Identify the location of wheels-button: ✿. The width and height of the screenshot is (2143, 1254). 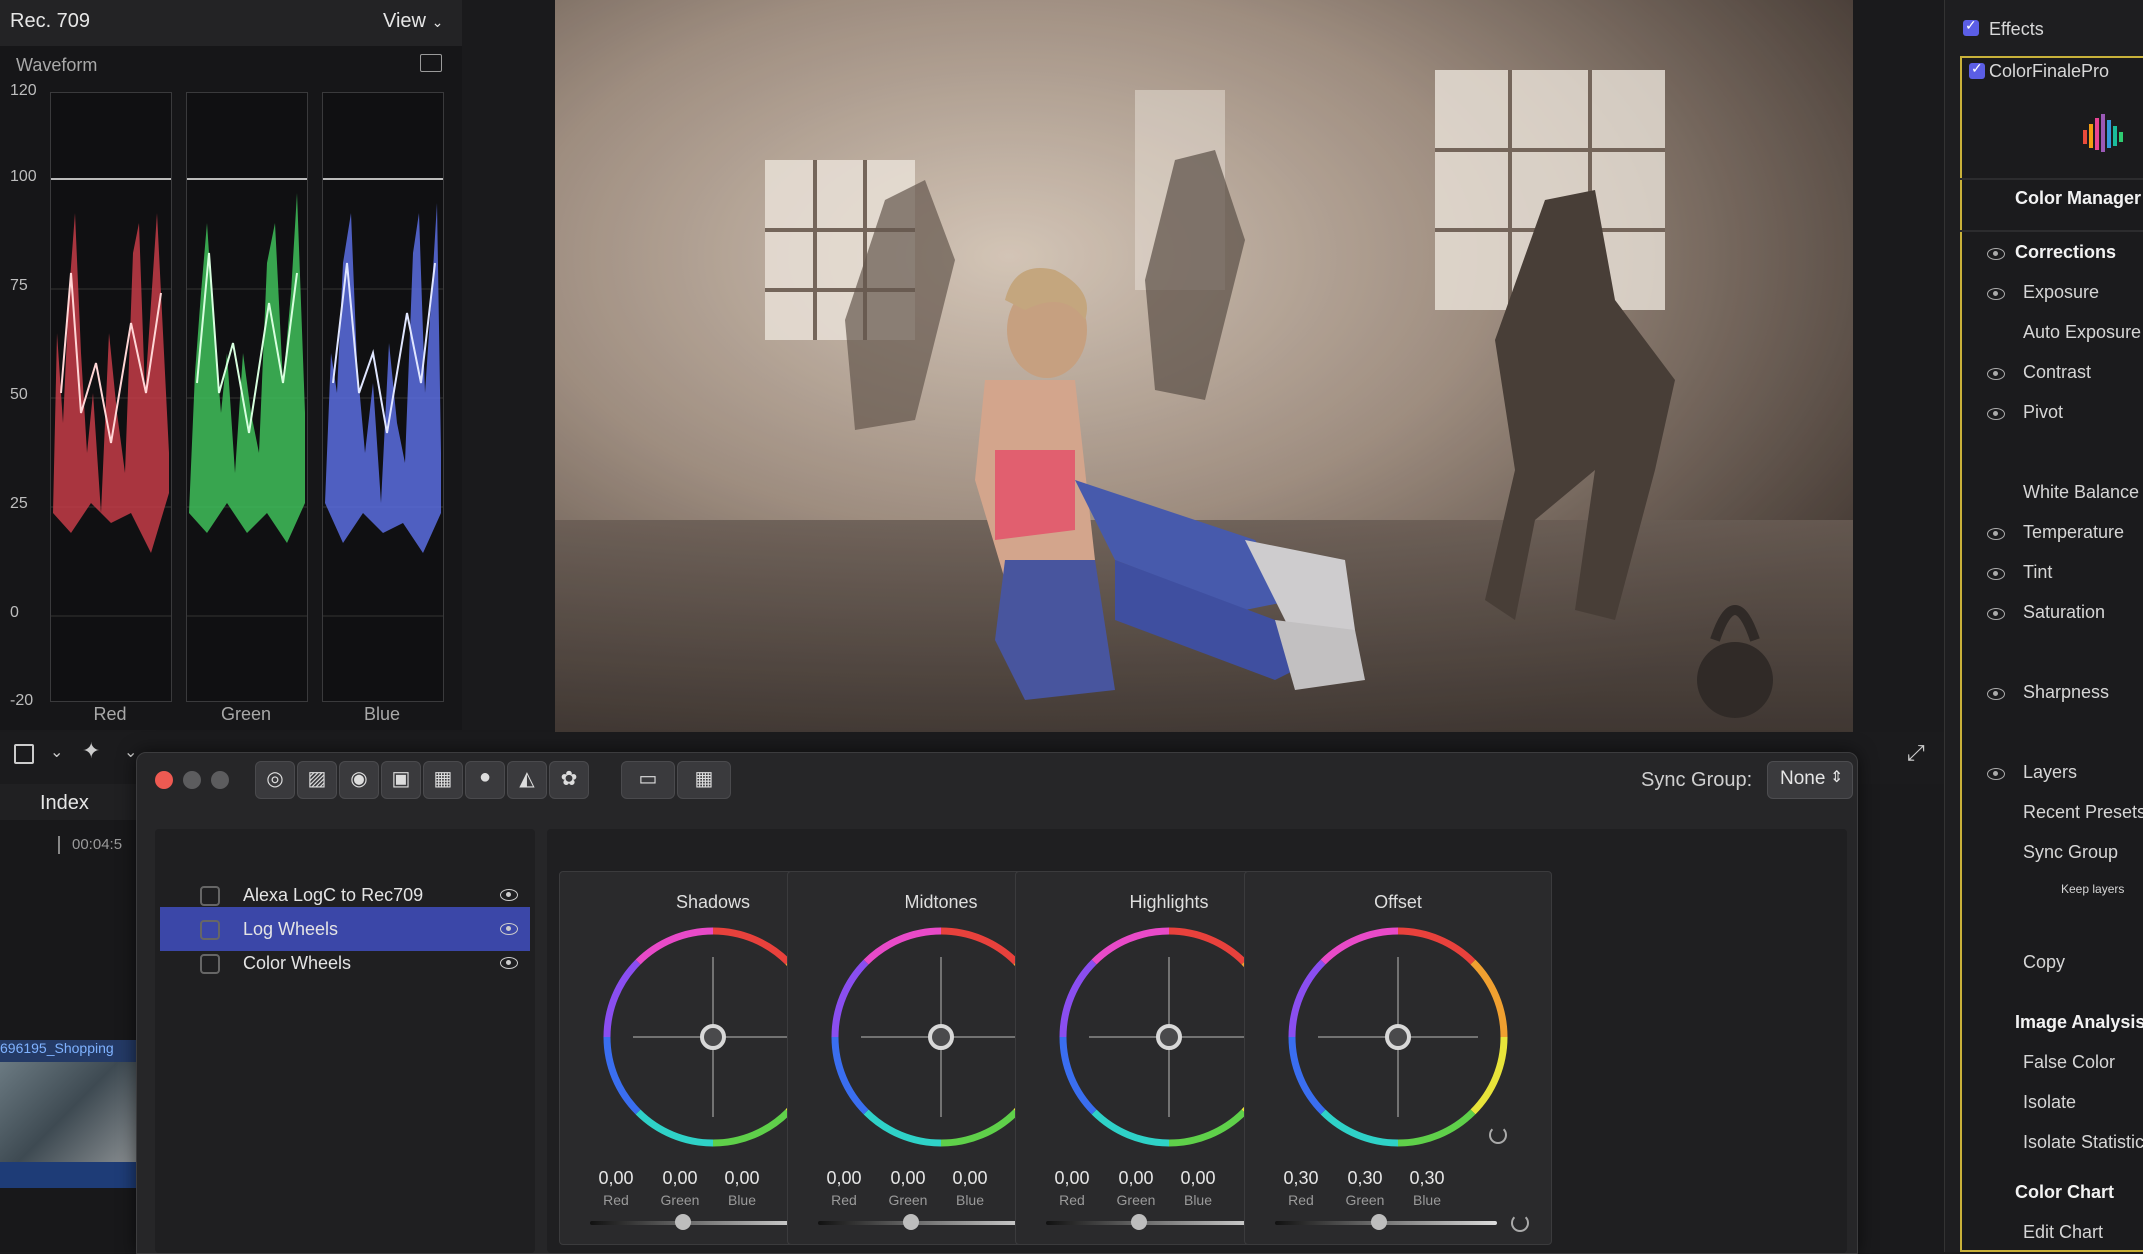
(569, 780).